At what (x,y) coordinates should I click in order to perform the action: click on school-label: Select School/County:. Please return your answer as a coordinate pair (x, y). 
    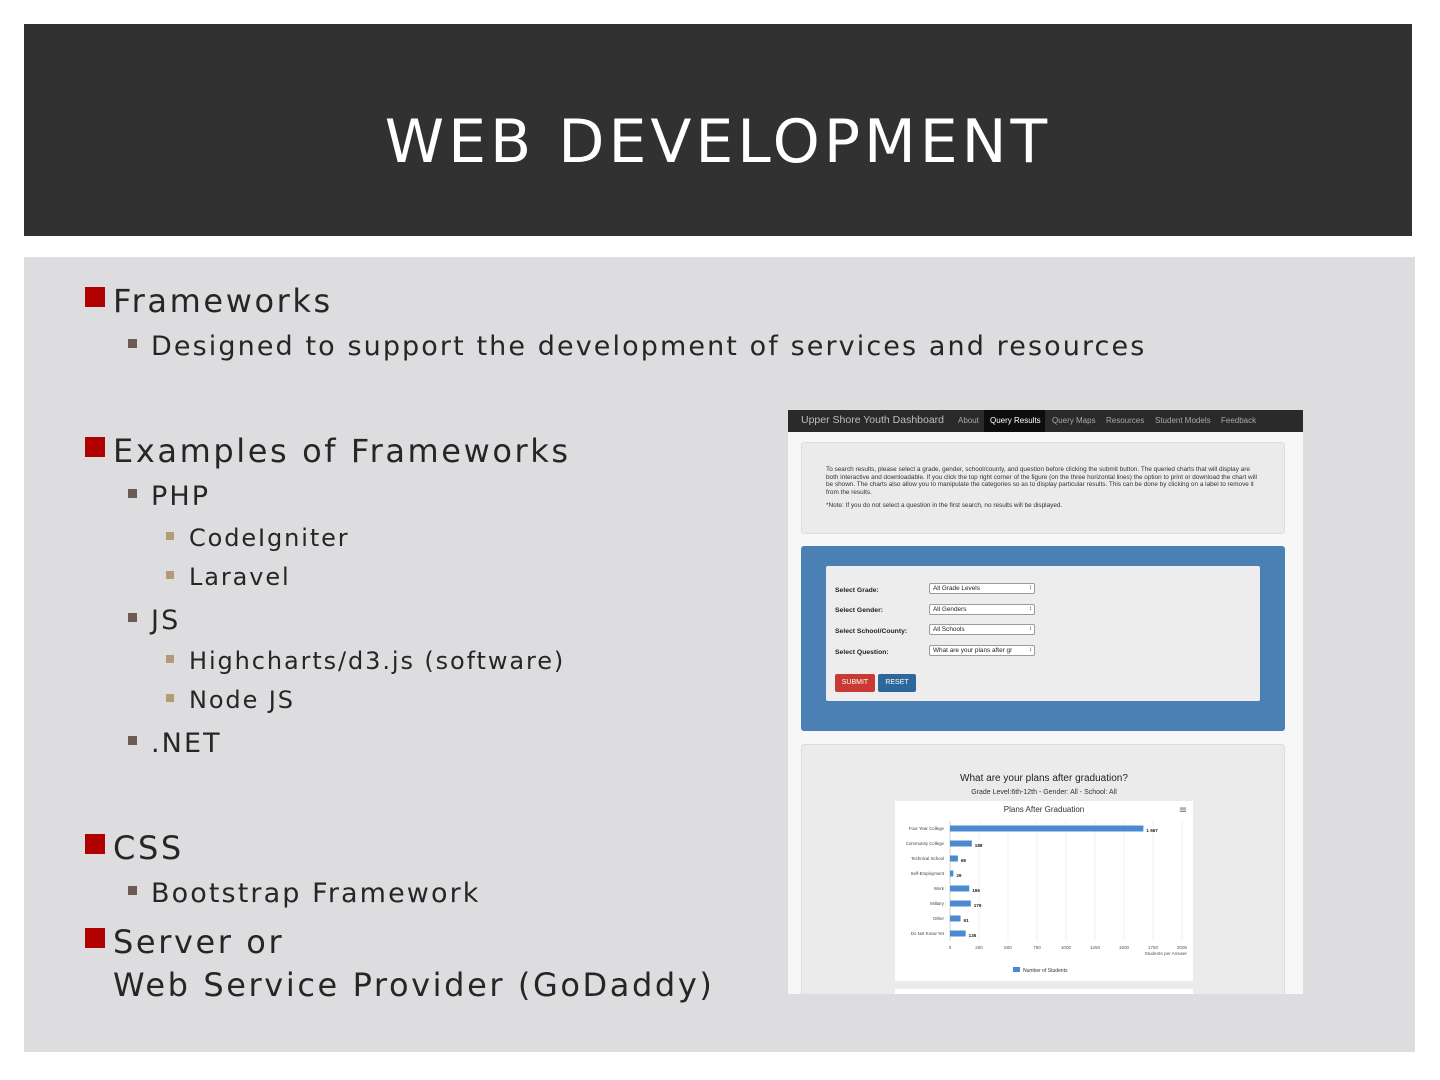
    Looking at the image, I should click on (871, 631).